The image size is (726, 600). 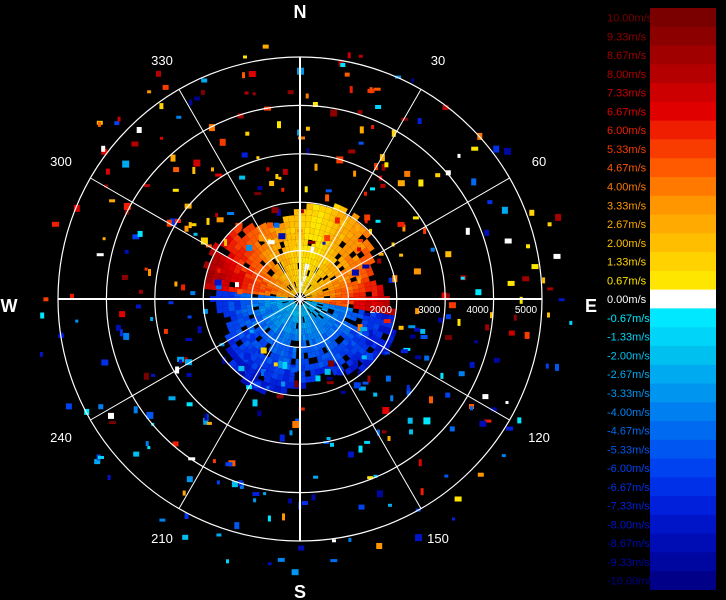 What do you see at coordinates (627, 94) in the screenshot?
I see `legend-label: 7.33m/s` at bounding box center [627, 94].